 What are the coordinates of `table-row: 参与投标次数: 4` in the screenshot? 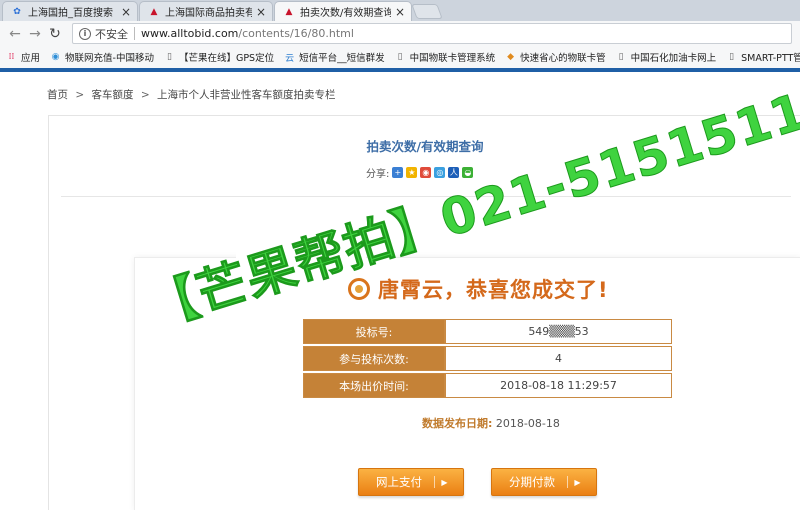 It's located at (487, 358).